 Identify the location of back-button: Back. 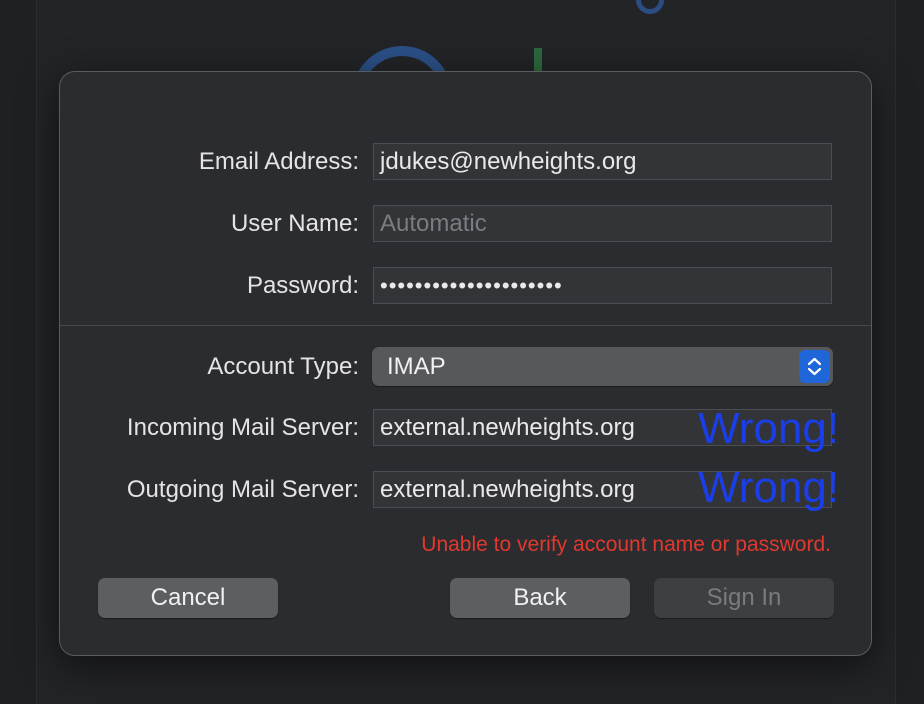
(540, 598).